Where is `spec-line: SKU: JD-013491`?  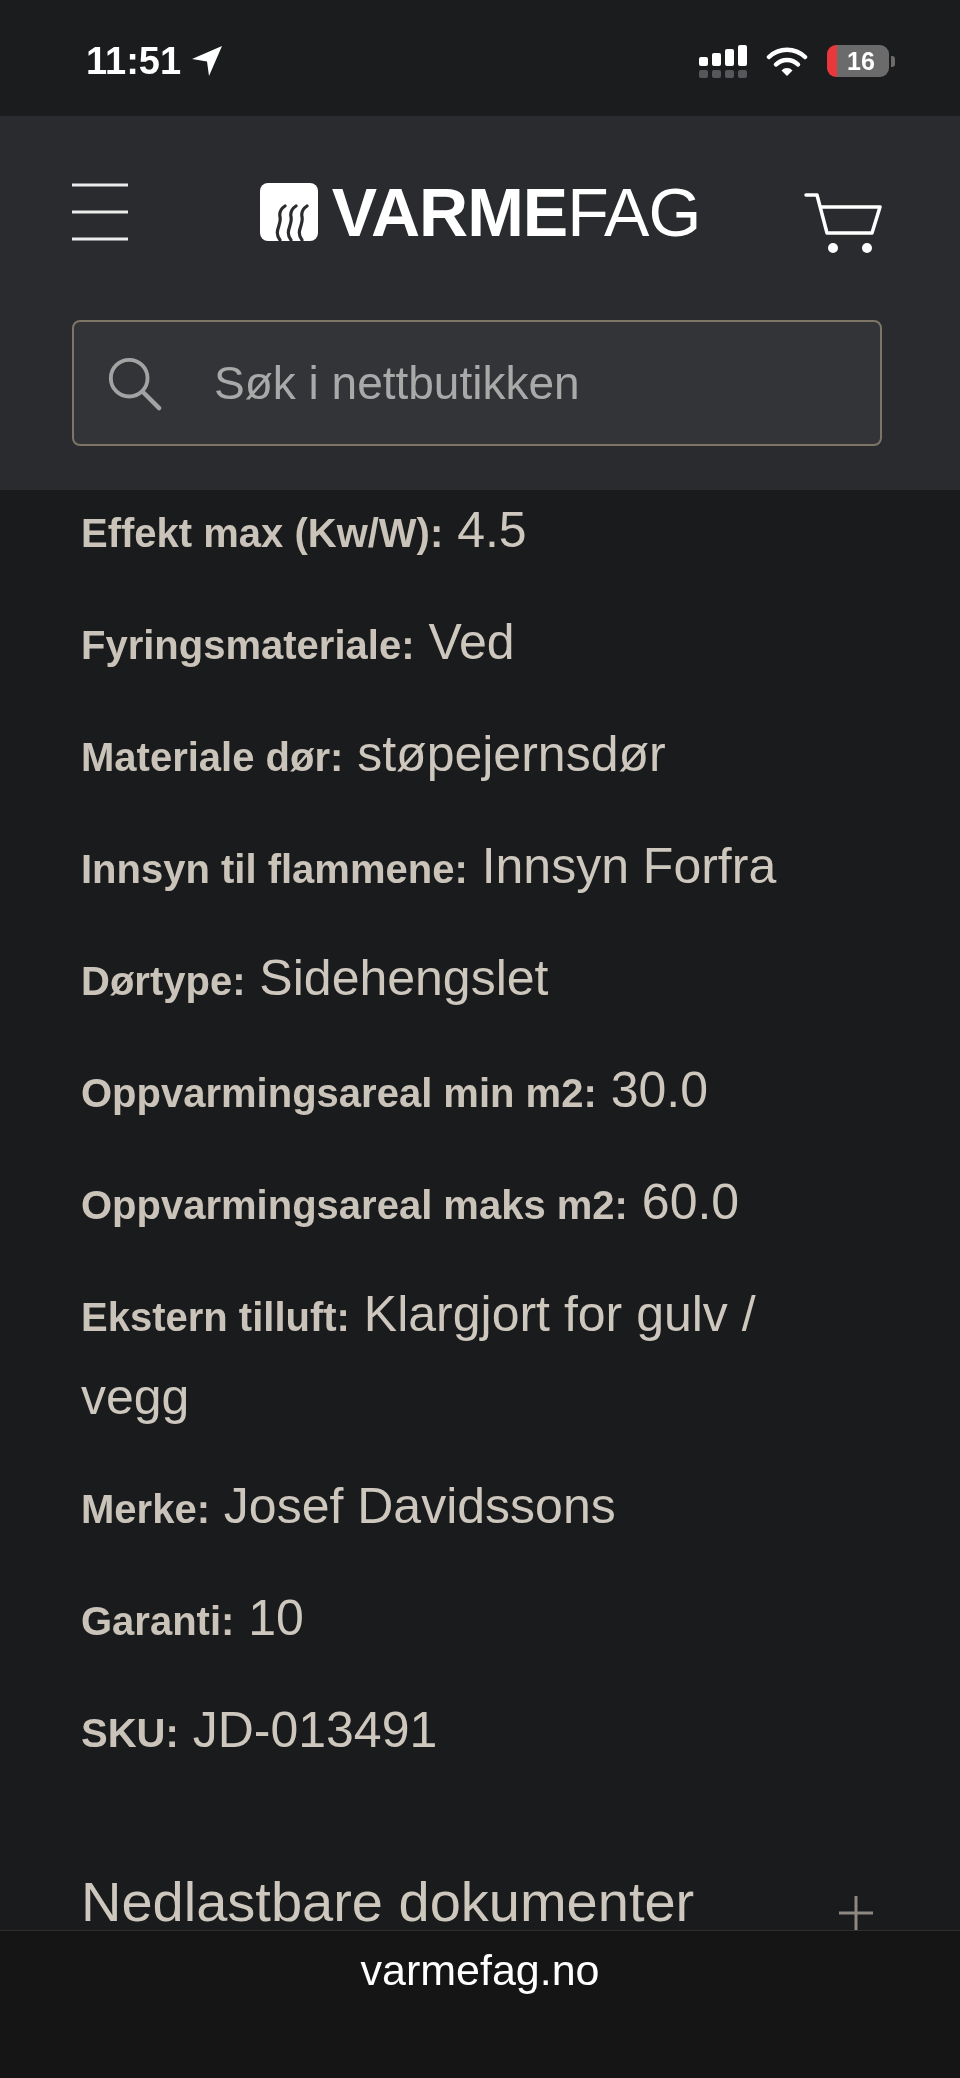
spec-line: SKU: JD-013491 is located at coordinates (260, 1730).